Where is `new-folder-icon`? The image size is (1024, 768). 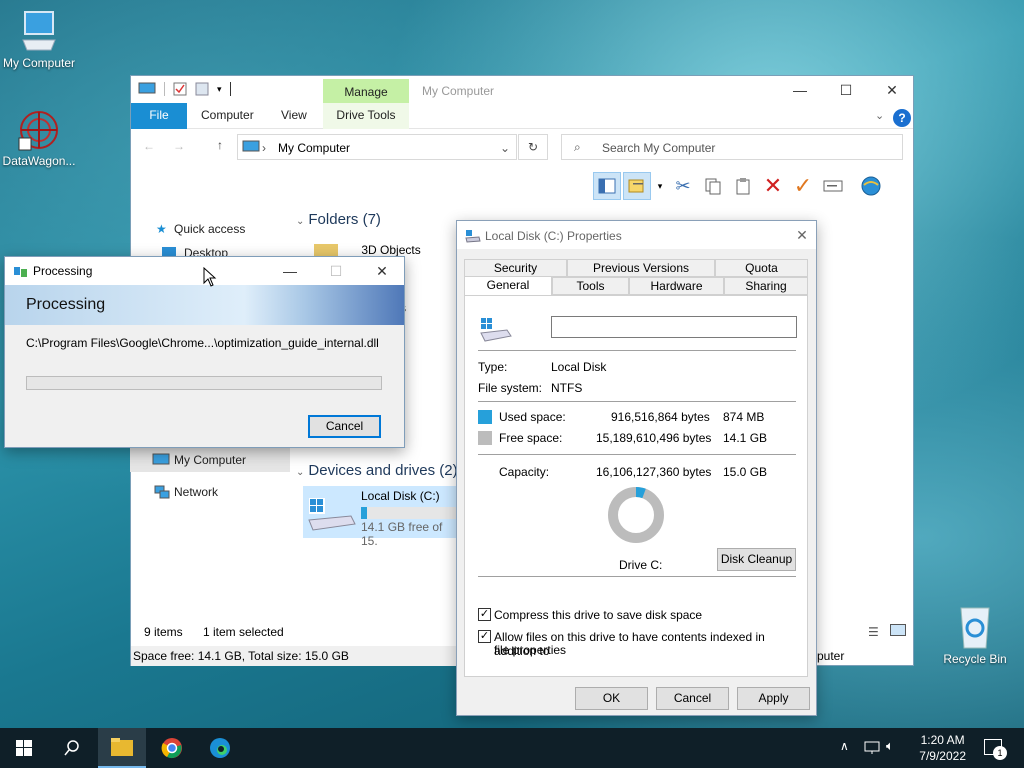 new-folder-icon is located at coordinates (202, 89).